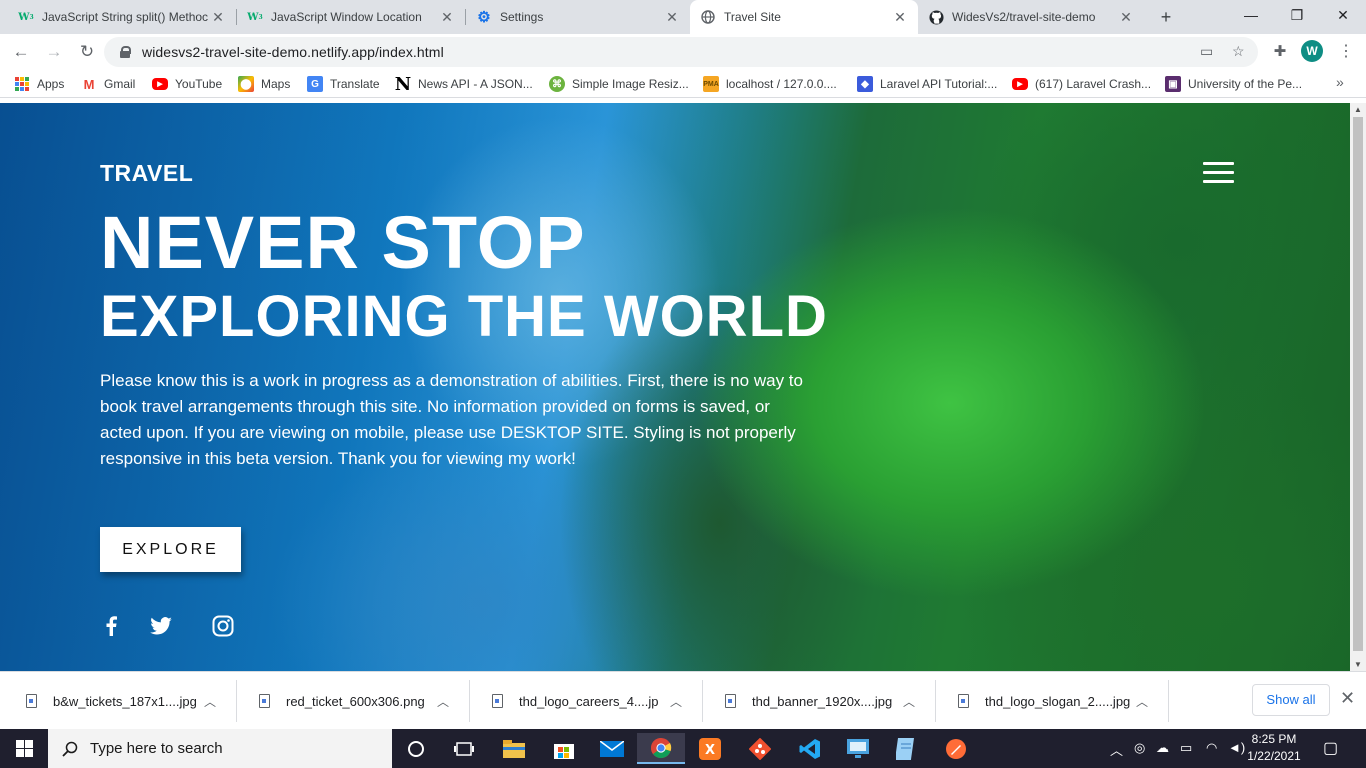 Image resolution: width=1366 pixels, height=768 pixels. Describe the element at coordinates (1186, 748) in the screenshot. I see `battery-icon: ▭` at that location.